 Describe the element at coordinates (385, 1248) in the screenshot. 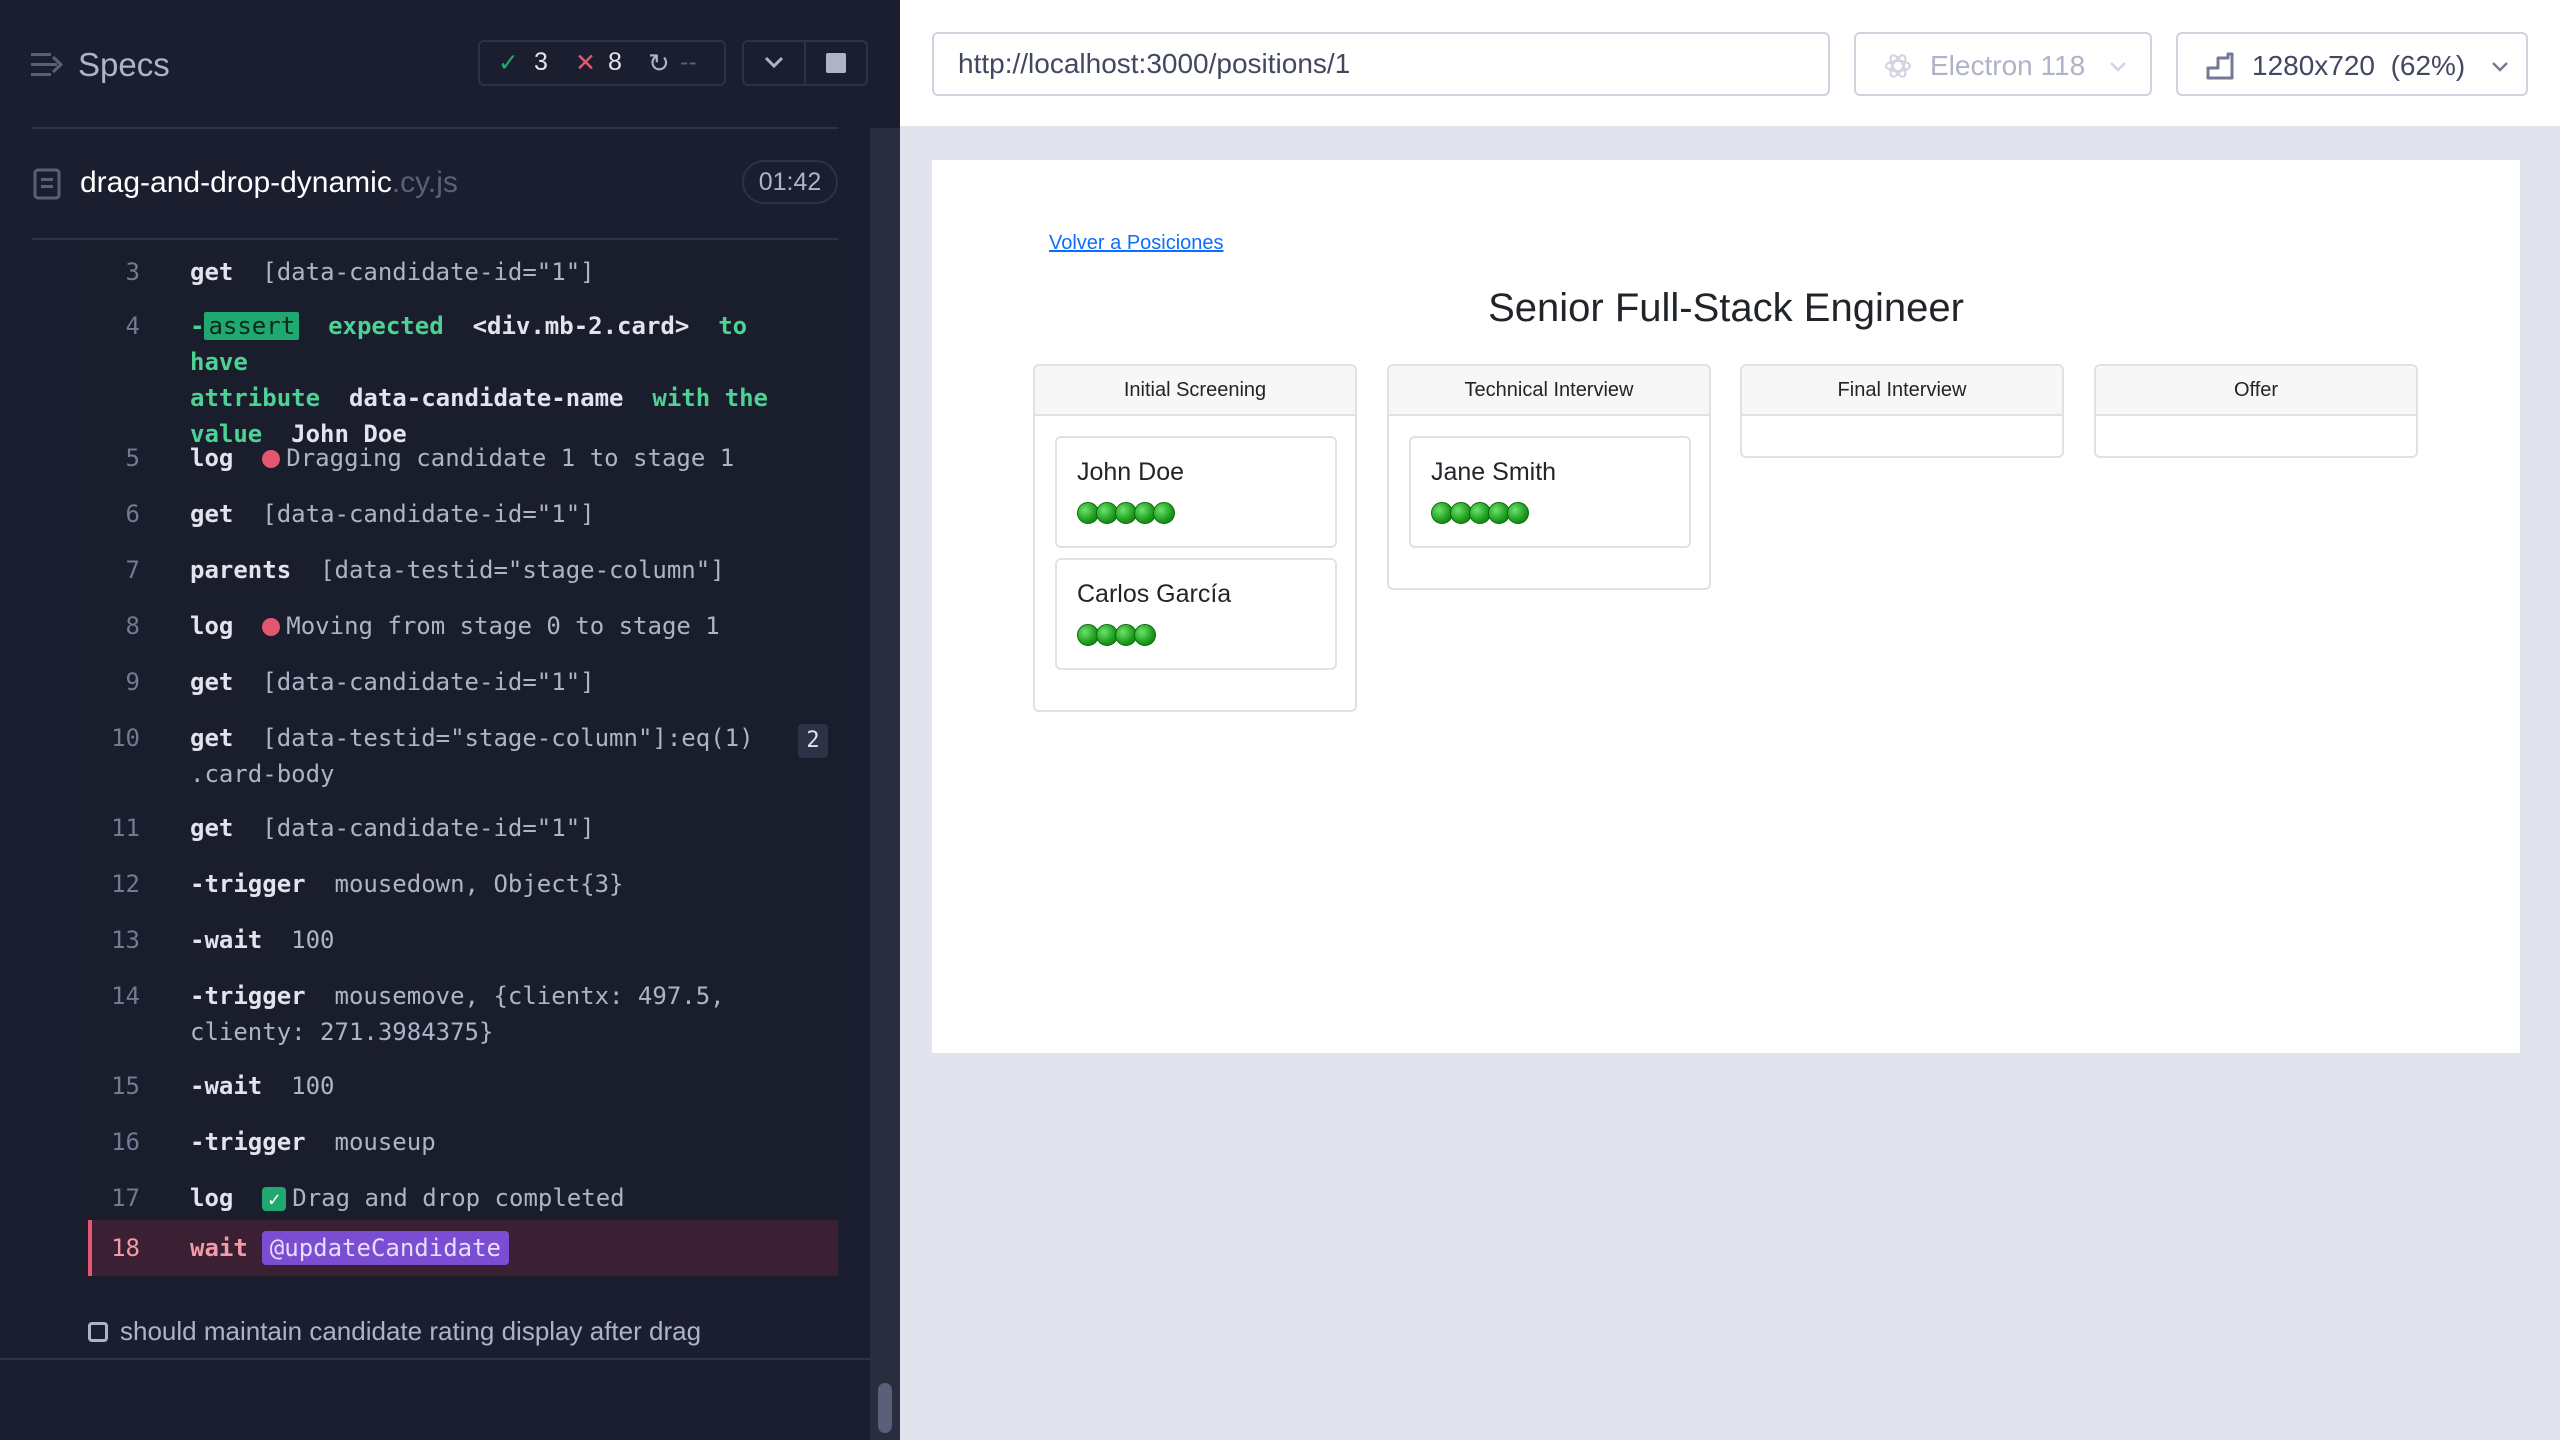

I see `alias-badge: @updateCandidate` at that location.